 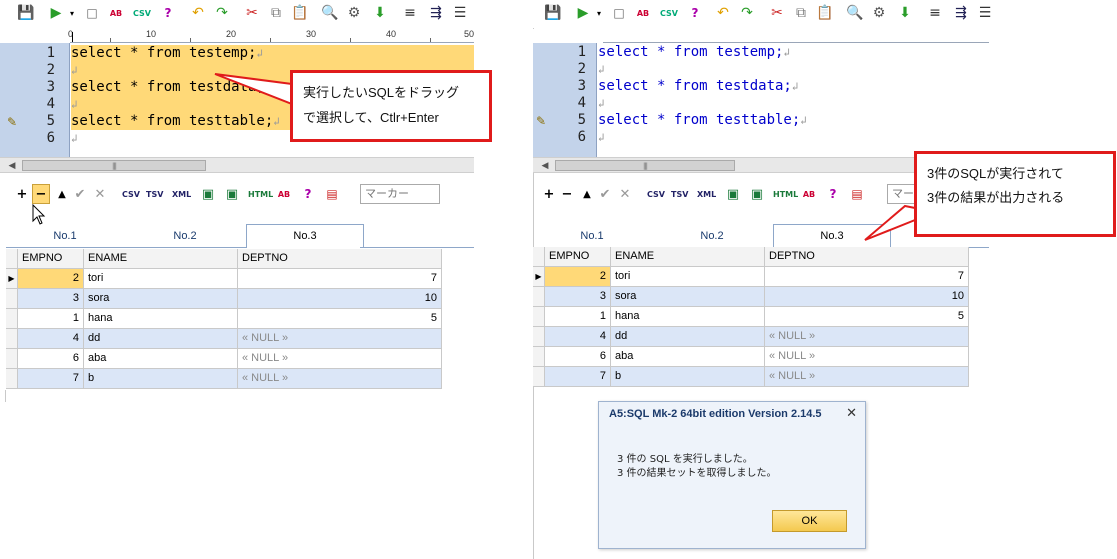 I want to click on cell-empno: 3, so click(x=578, y=297).